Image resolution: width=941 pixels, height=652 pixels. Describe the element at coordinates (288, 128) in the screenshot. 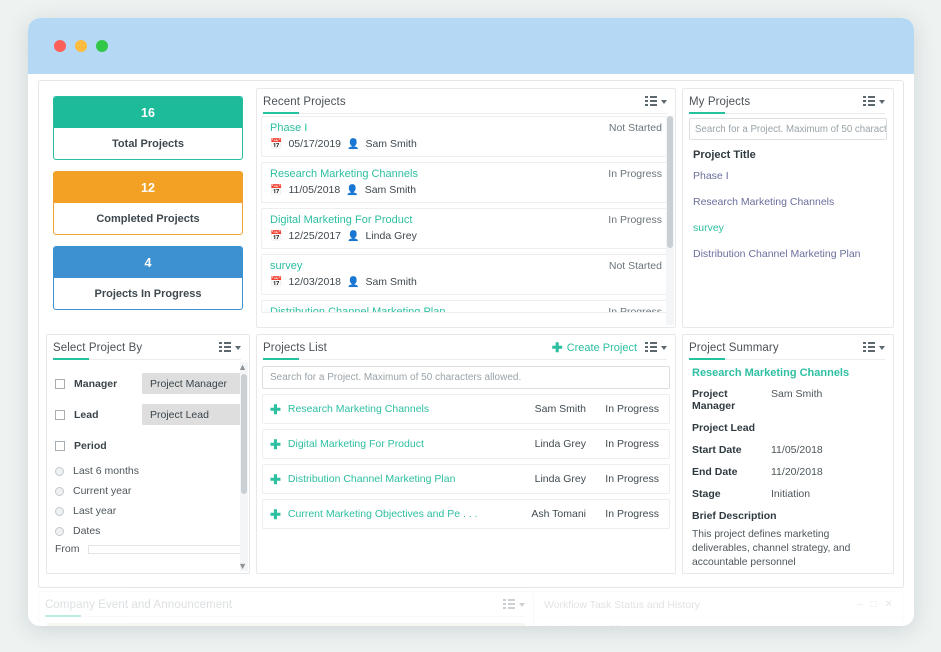

I see `project-name-link: Phase I` at that location.